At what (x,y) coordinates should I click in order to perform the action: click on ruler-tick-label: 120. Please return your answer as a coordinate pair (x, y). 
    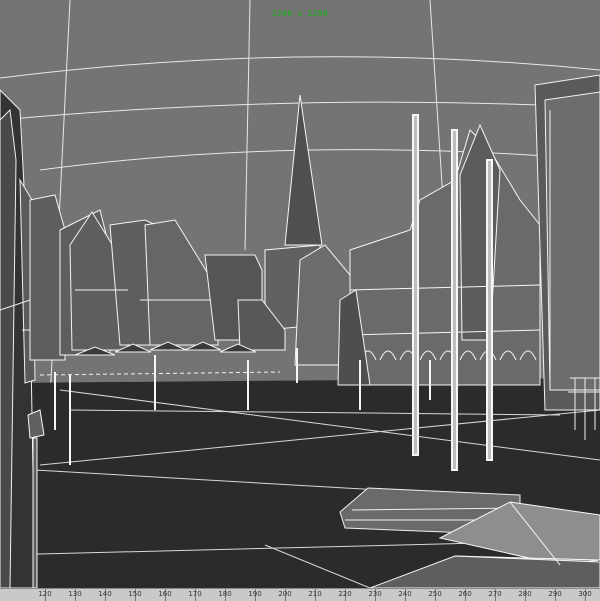
    Looking at the image, I should click on (45, 594).